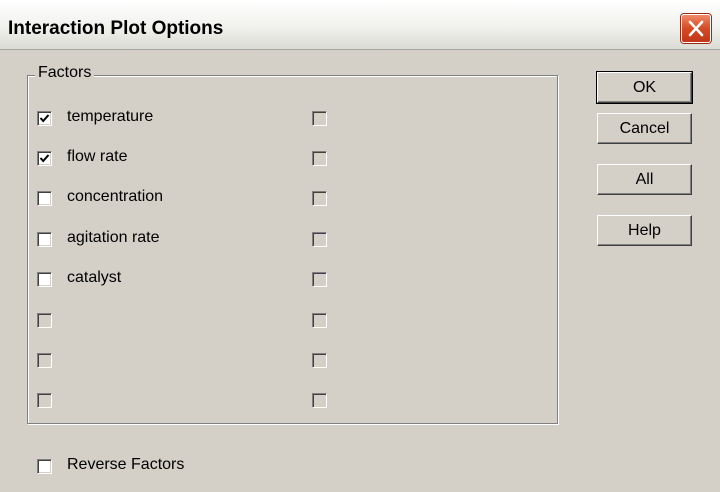 Image resolution: width=720 pixels, height=492 pixels. I want to click on all-button: All, so click(644, 179).